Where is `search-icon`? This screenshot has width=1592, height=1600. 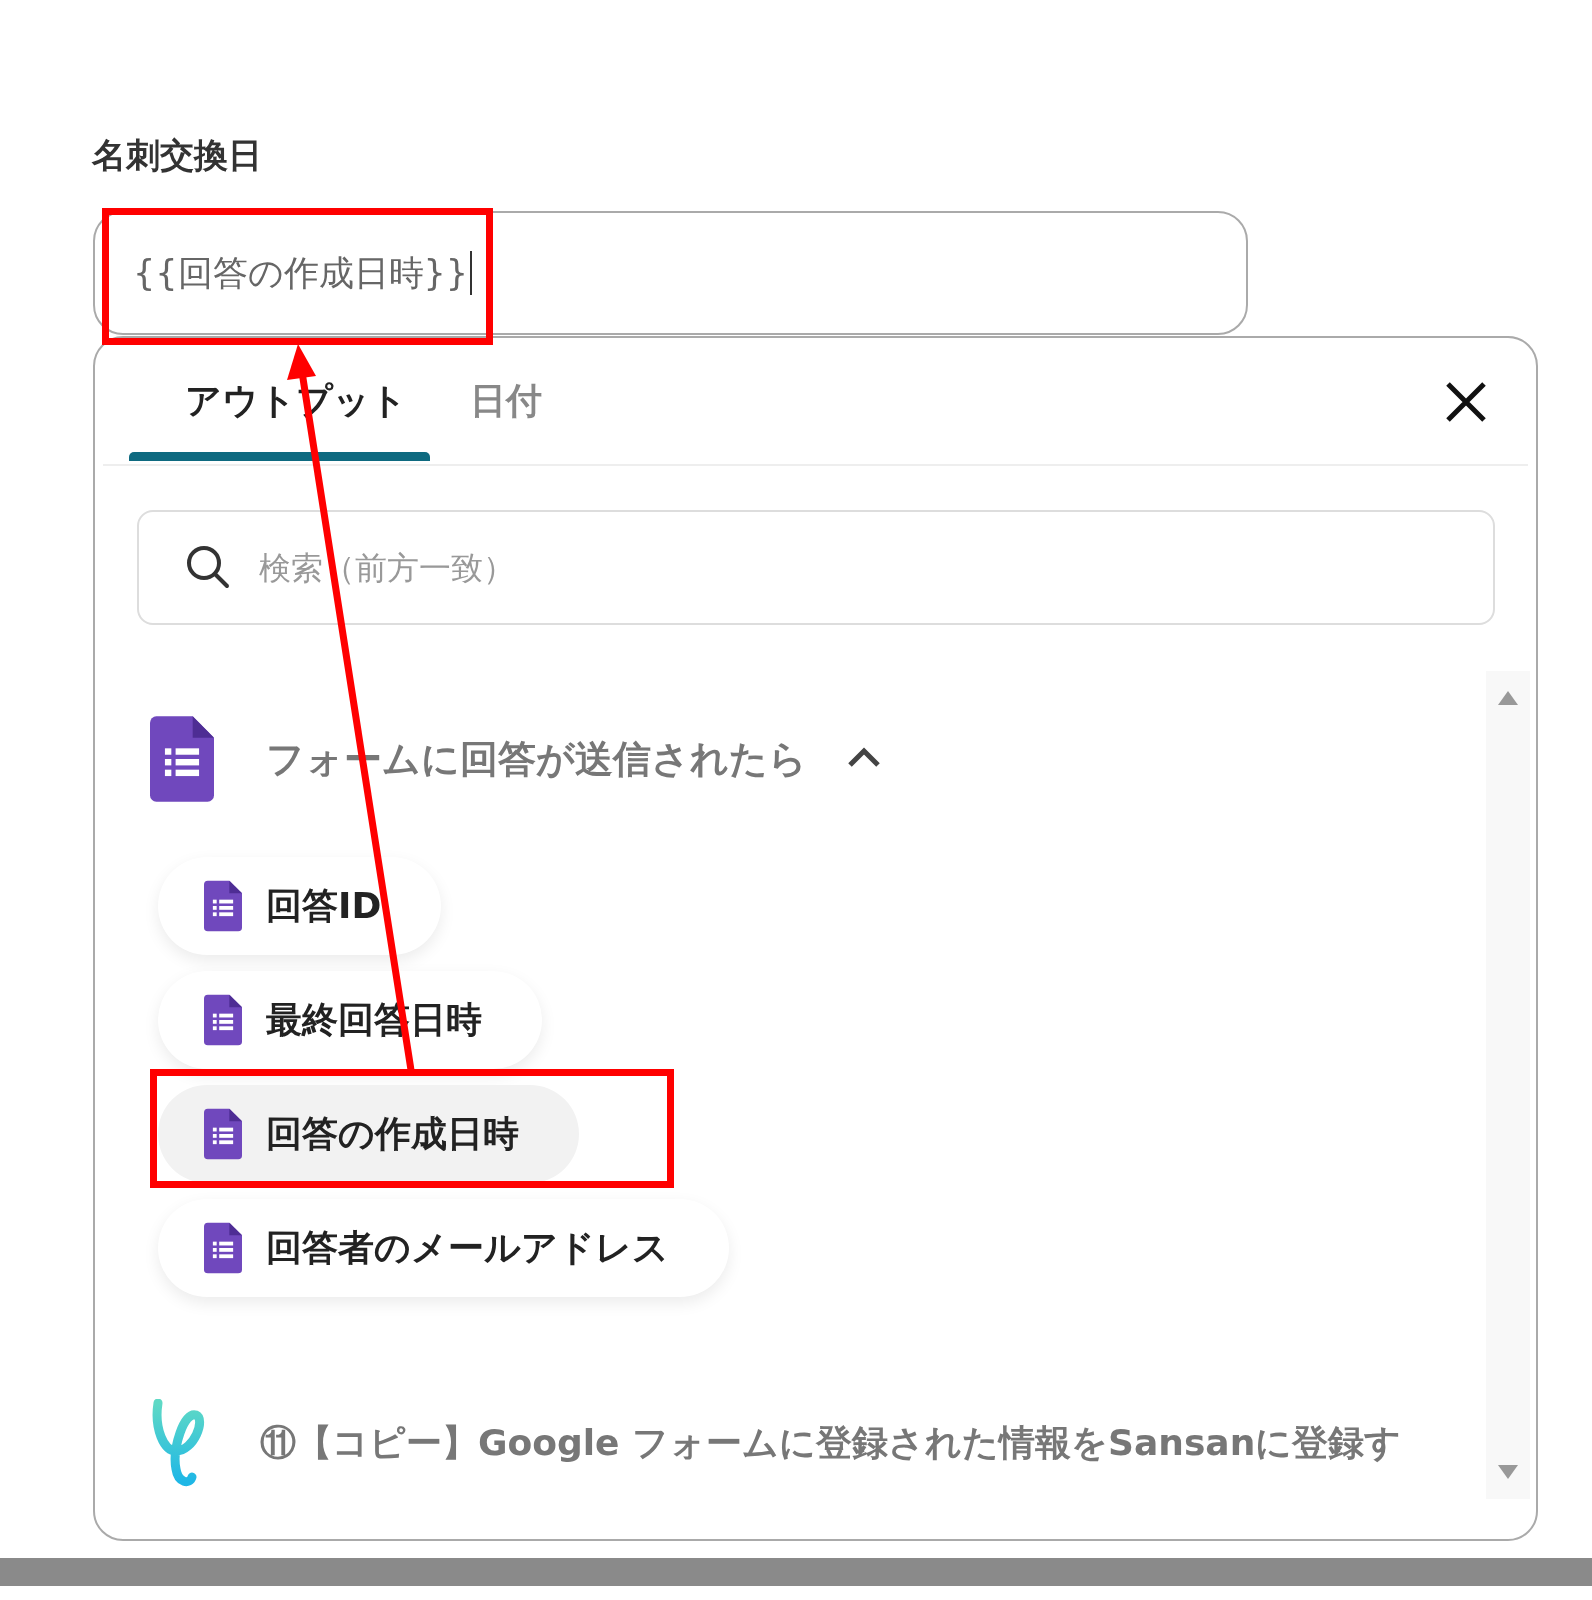 search-icon is located at coordinates (208, 567).